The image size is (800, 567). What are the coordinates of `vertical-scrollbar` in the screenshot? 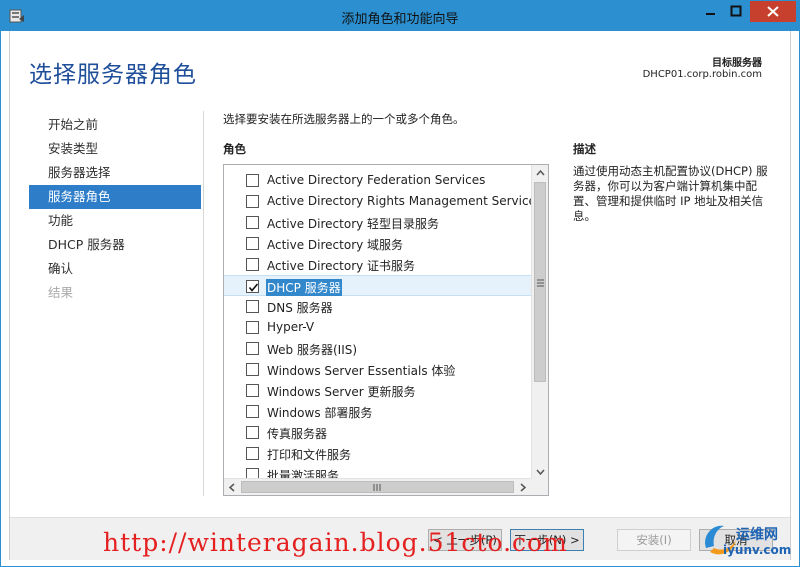 It's located at (539, 322).